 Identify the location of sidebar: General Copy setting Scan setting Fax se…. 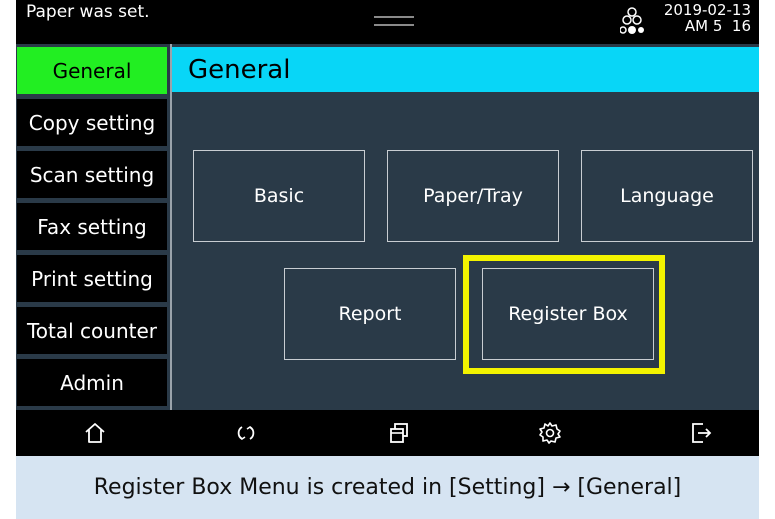
(93, 227).